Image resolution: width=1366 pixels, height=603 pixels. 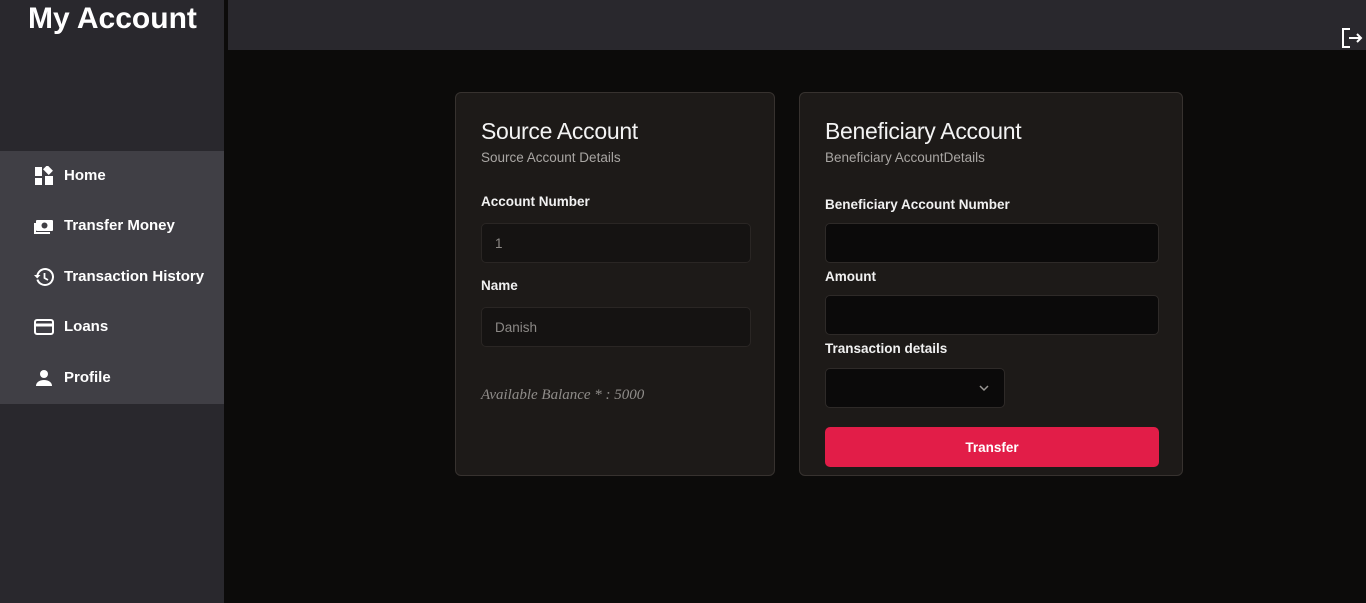 I want to click on beneficiary-account-subtitle: Beneficiary AccountDetails, so click(x=905, y=157).